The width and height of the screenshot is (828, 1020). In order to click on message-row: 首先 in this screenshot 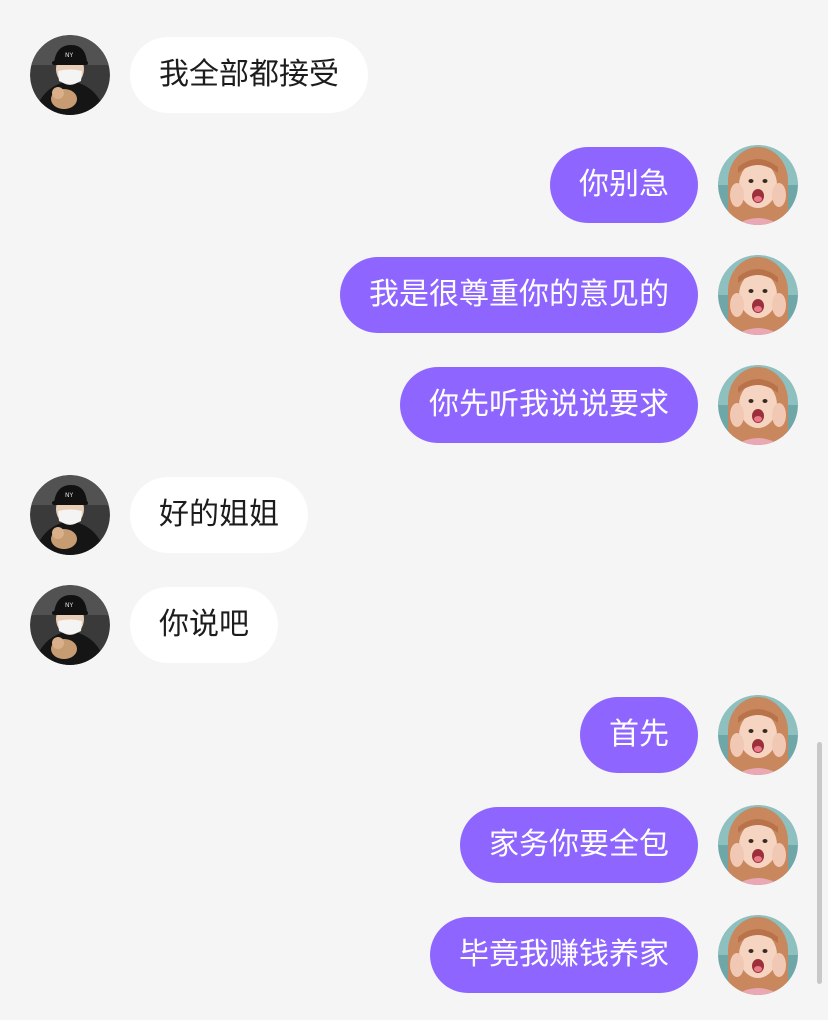, I will do `click(414, 735)`.